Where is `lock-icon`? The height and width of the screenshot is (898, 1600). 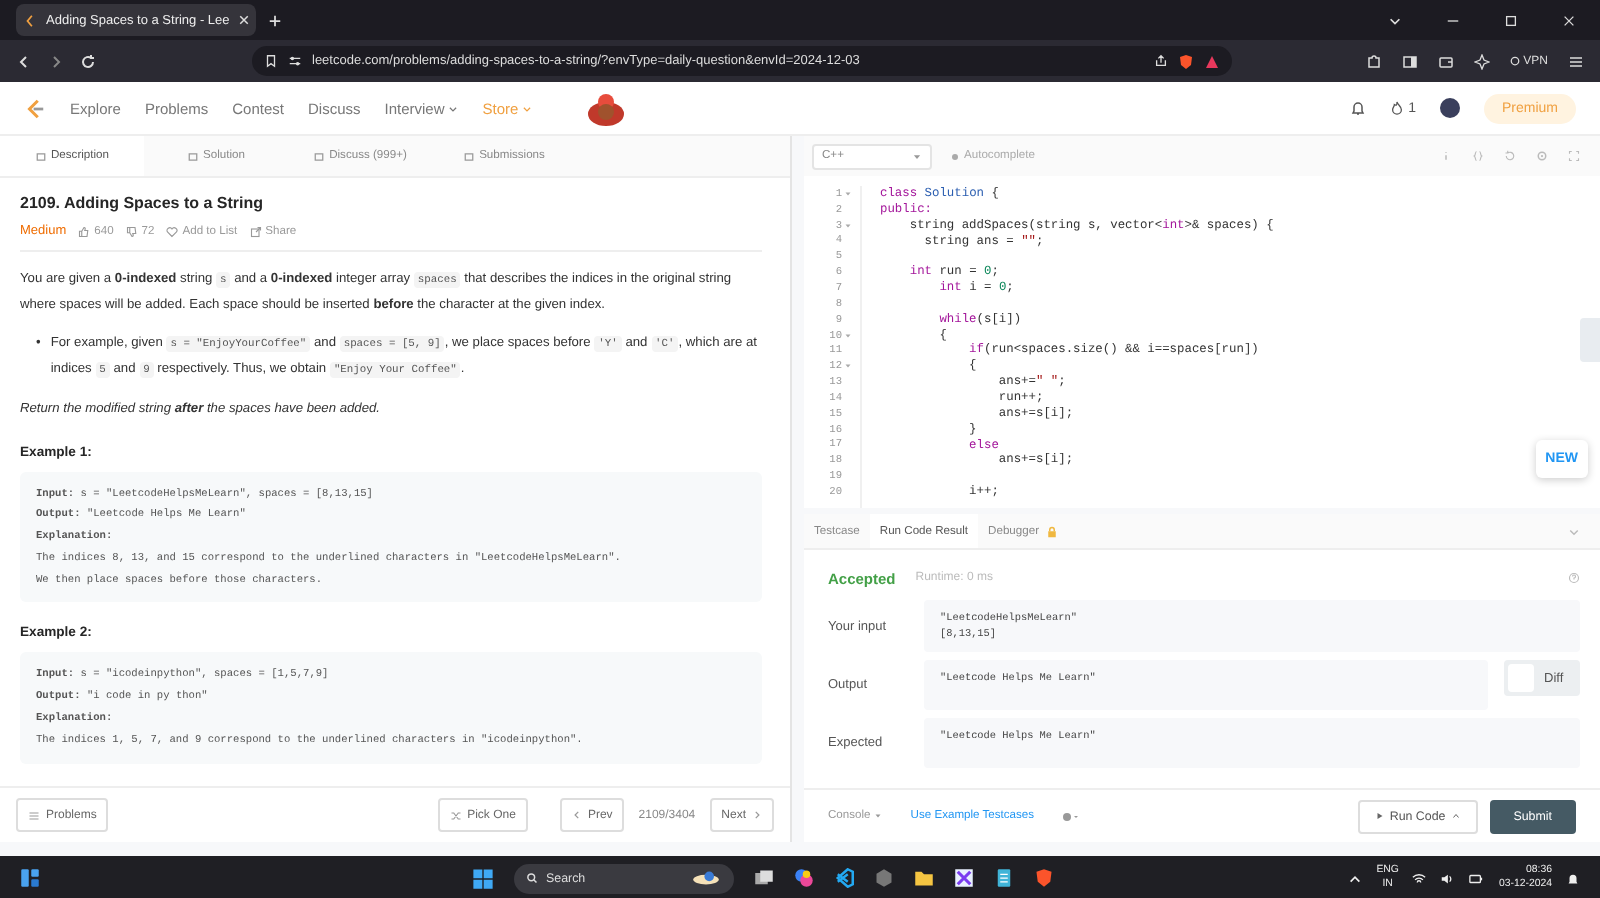
lock-icon is located at coordinates (1051, 531).